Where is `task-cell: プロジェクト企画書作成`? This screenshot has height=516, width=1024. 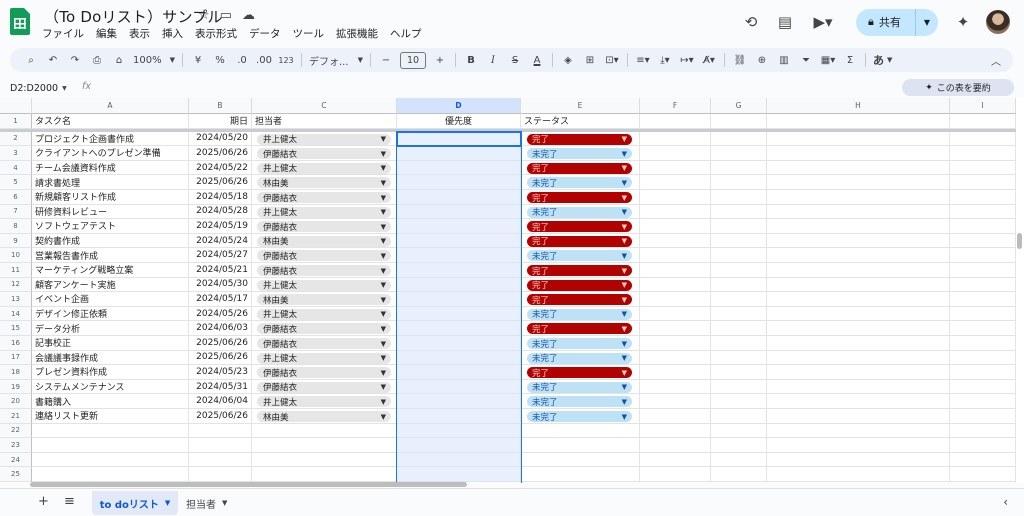 task-cell: プロジェクト企画書作成 is located at coordinates (110, 139).